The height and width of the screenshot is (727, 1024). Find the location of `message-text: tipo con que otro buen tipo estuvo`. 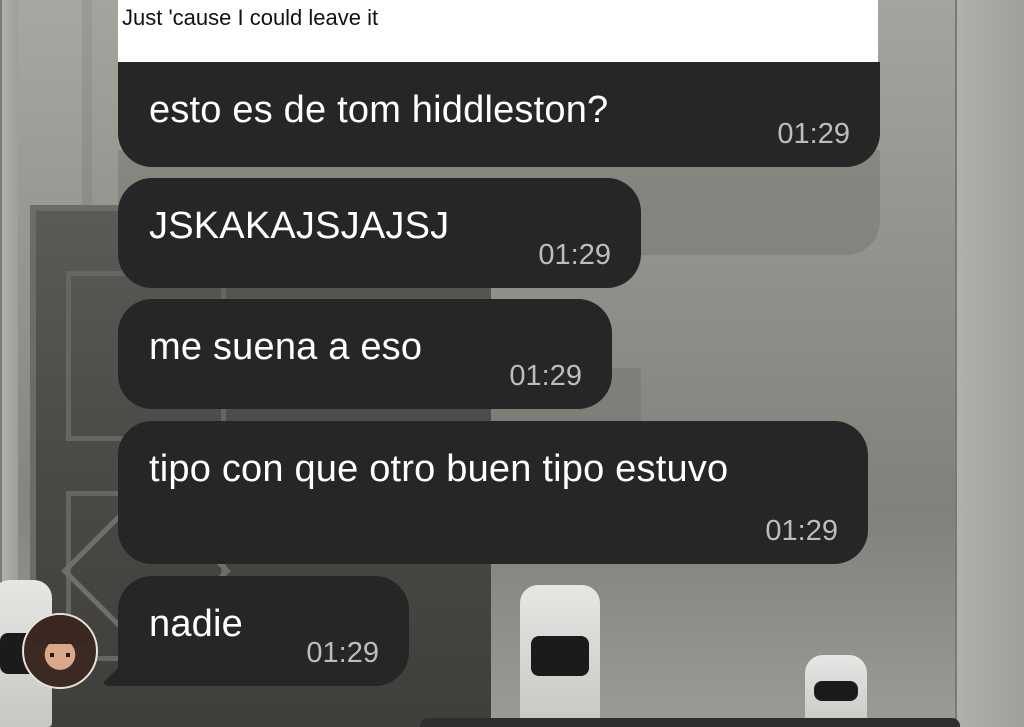

message-text: tipo con que otro buen tipo estuvo is located at coordinates (439, 469).